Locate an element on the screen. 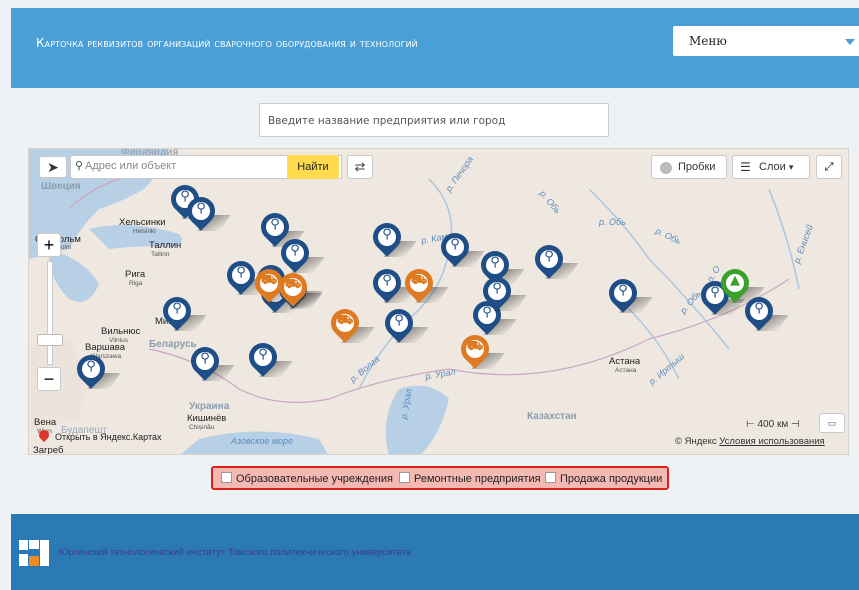  search-icon: ⚲ is located at coordinates (79, 166).